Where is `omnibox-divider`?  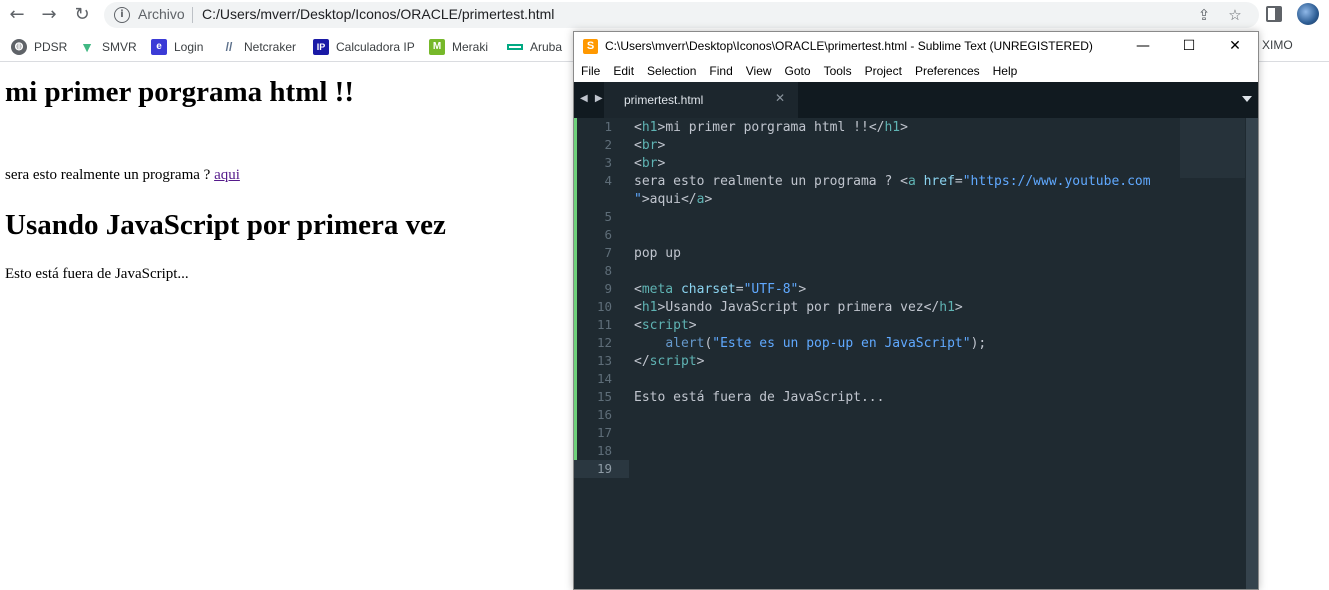
omnibox-divider is located at coordinates (192, 15).